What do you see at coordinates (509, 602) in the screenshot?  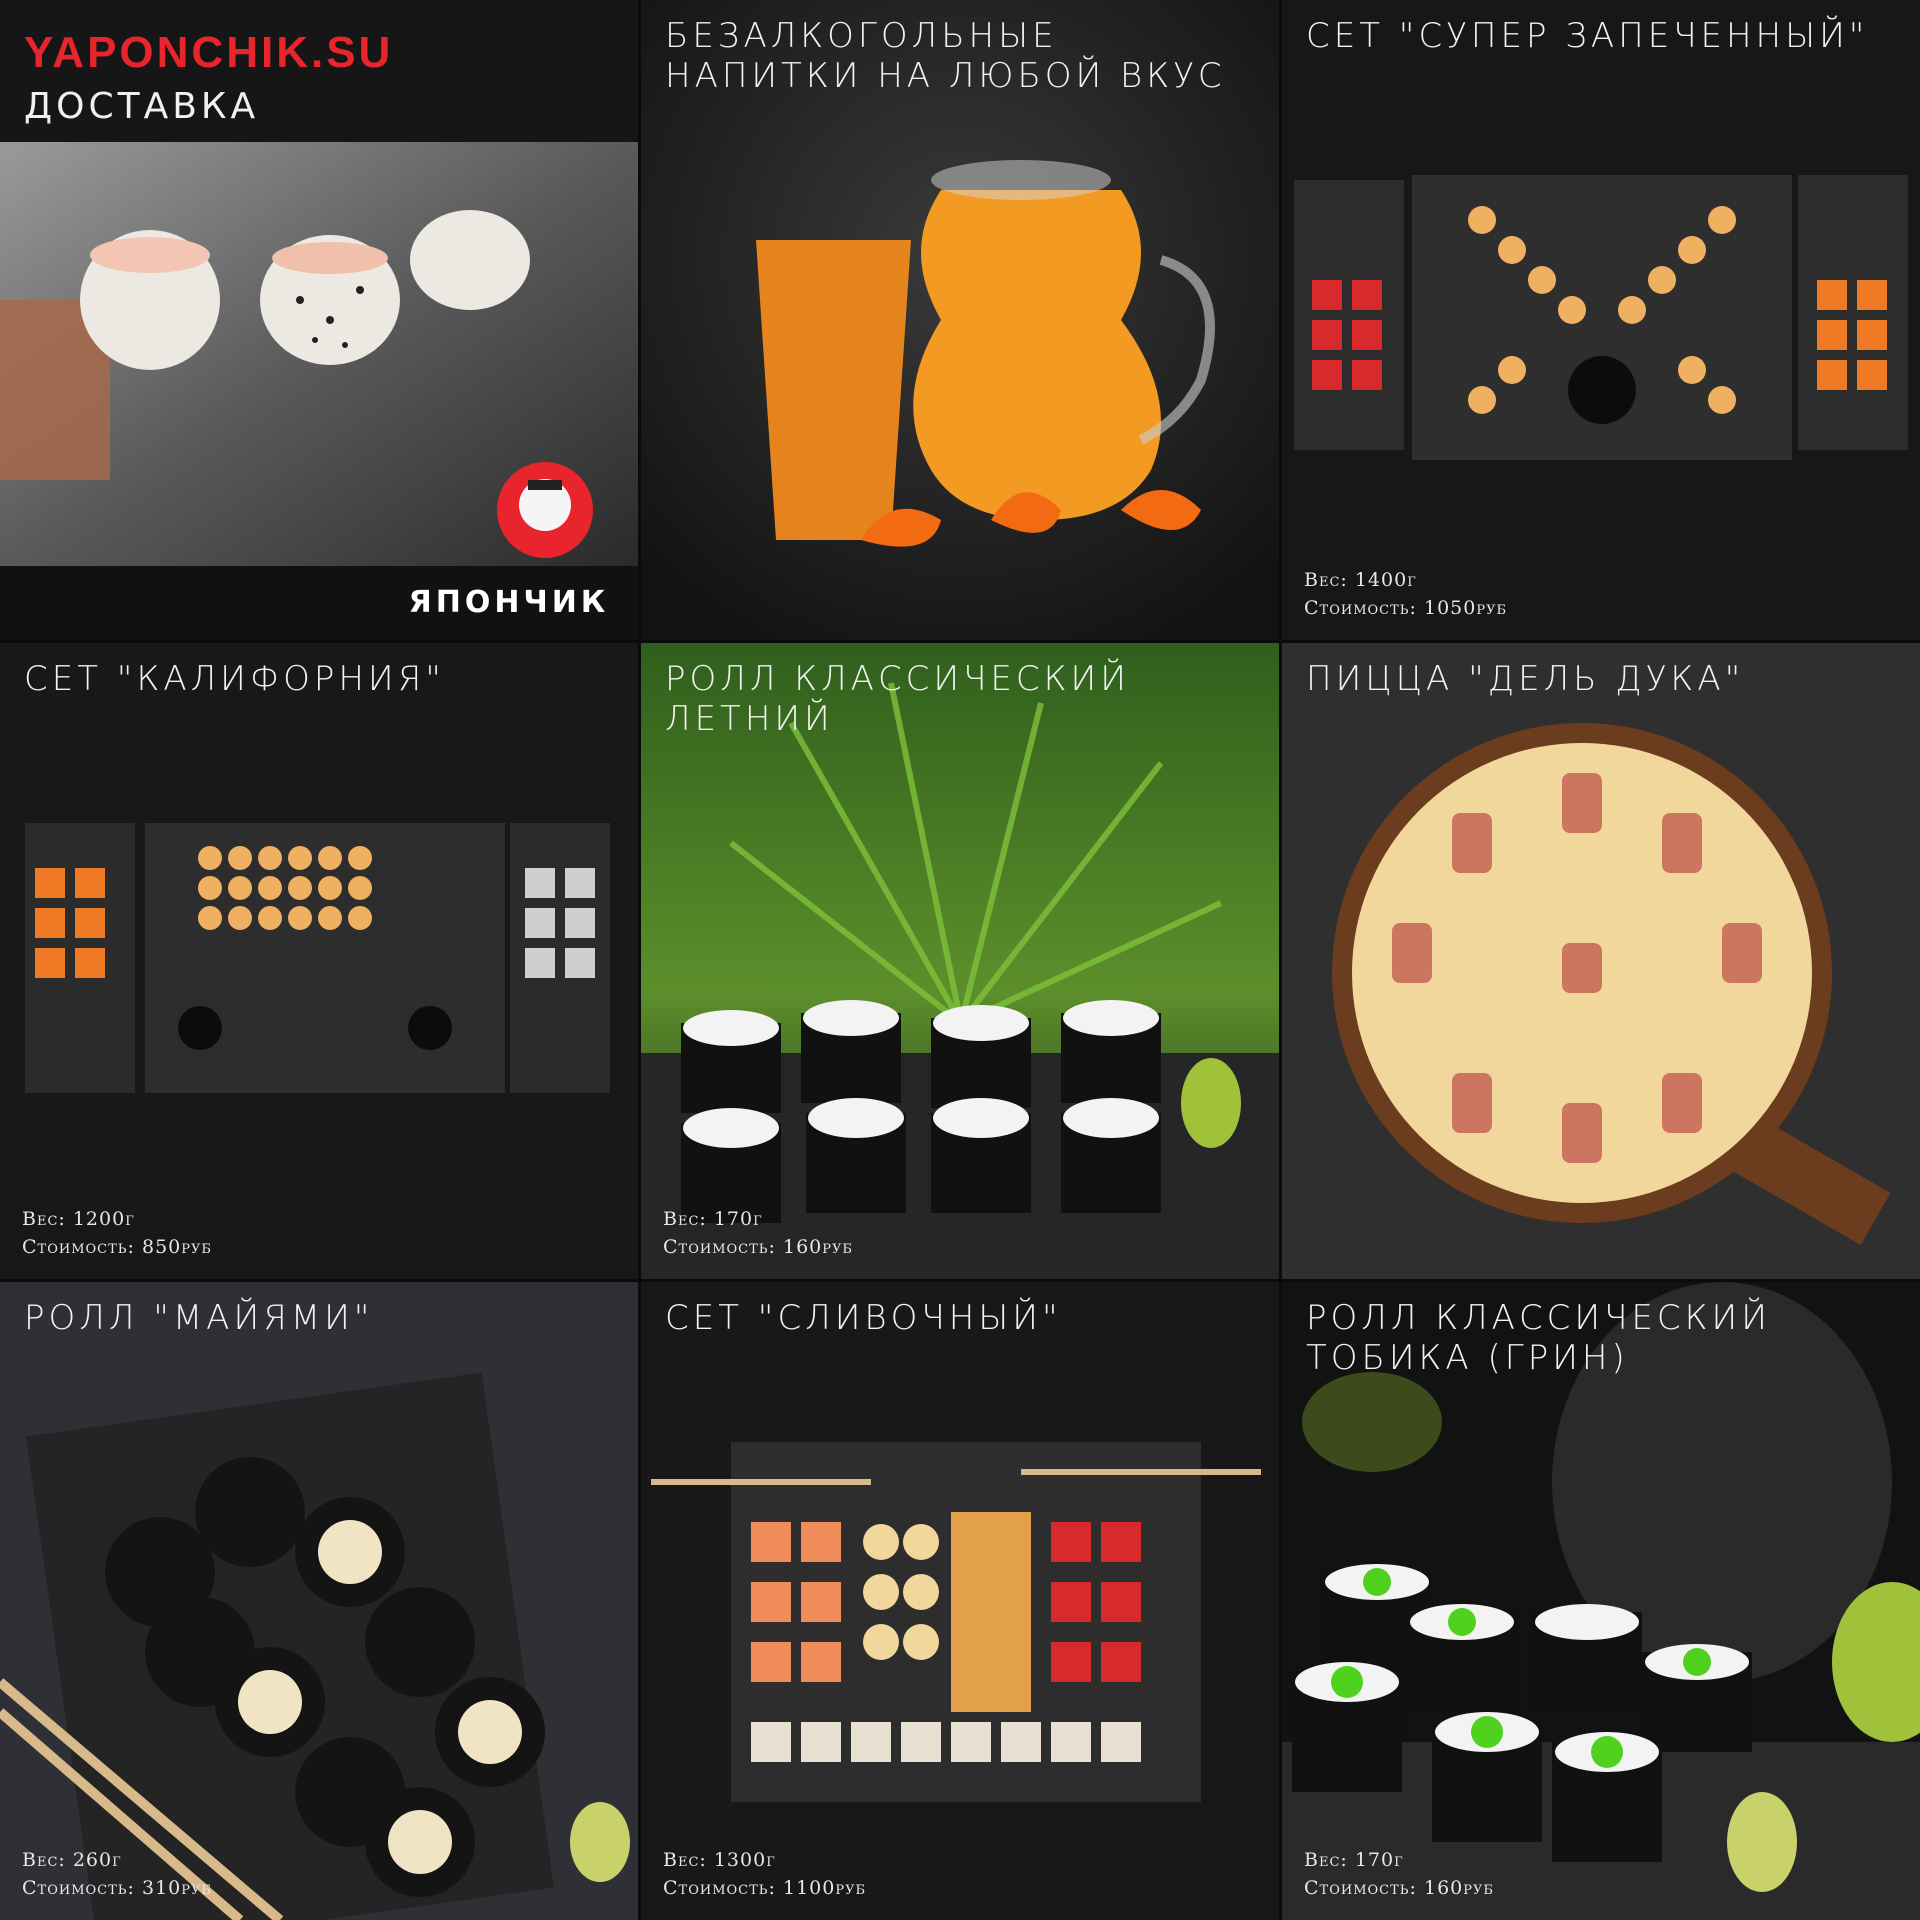 I see `logo-text: ЯПОНЧИК` at bounding box center [509, 602].